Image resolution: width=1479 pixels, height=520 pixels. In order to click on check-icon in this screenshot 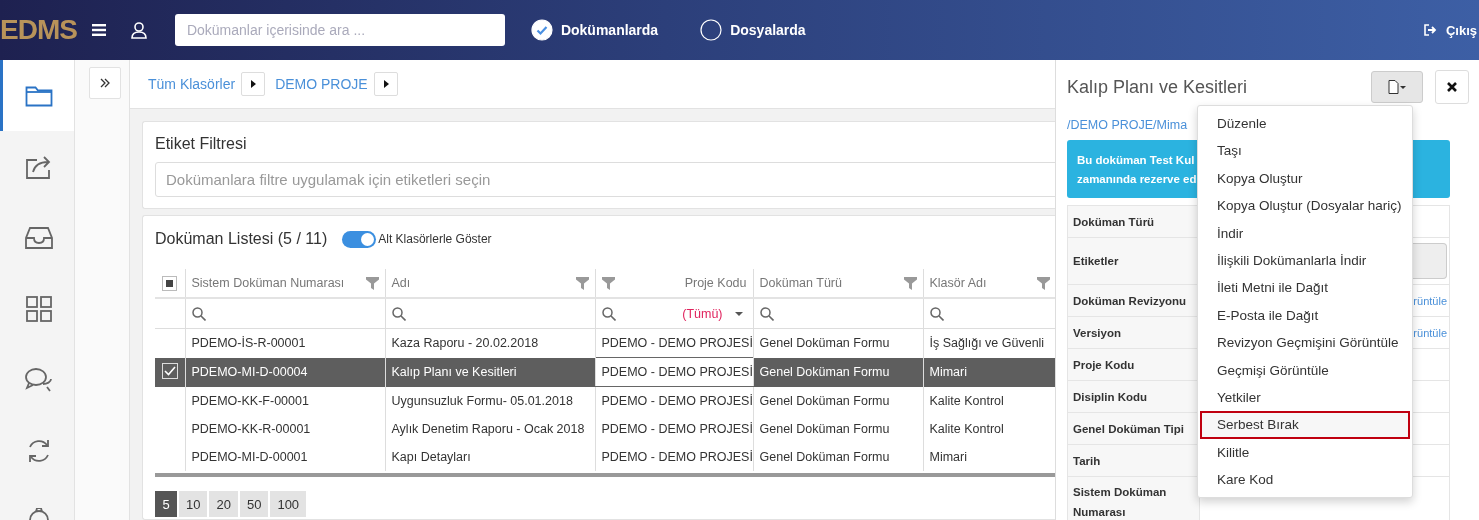, I will do `click(169, 370)`.